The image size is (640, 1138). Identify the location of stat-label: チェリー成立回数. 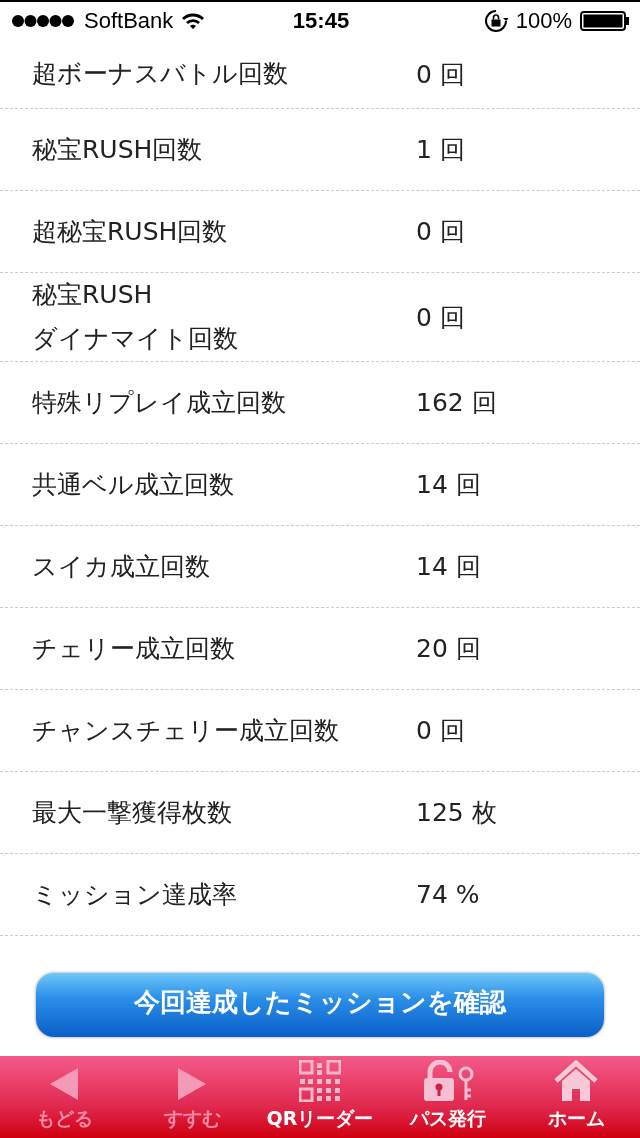
(134, 648).